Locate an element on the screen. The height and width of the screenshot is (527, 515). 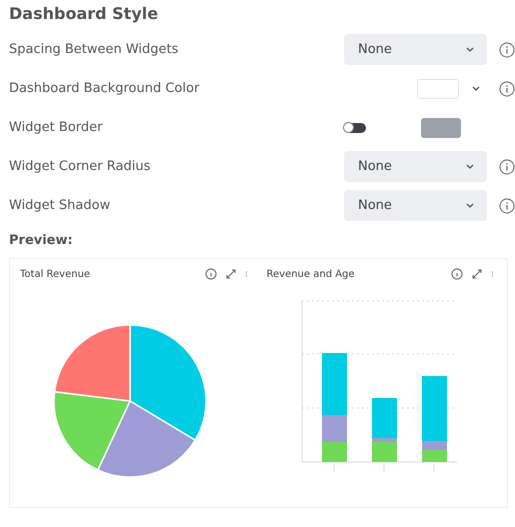
toggle-switch is located at coordinates (355, 127).